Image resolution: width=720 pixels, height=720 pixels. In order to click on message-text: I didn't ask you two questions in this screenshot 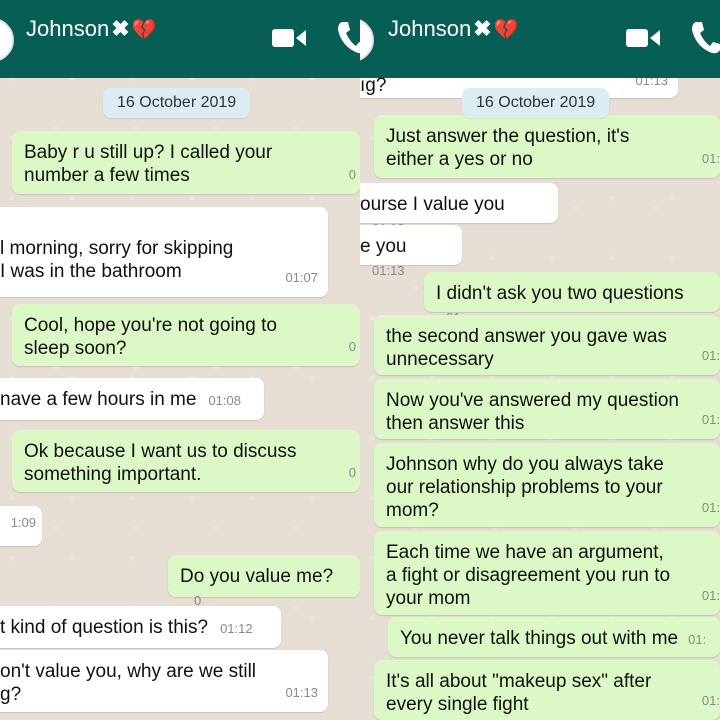, I will do `click(560, 293)`.